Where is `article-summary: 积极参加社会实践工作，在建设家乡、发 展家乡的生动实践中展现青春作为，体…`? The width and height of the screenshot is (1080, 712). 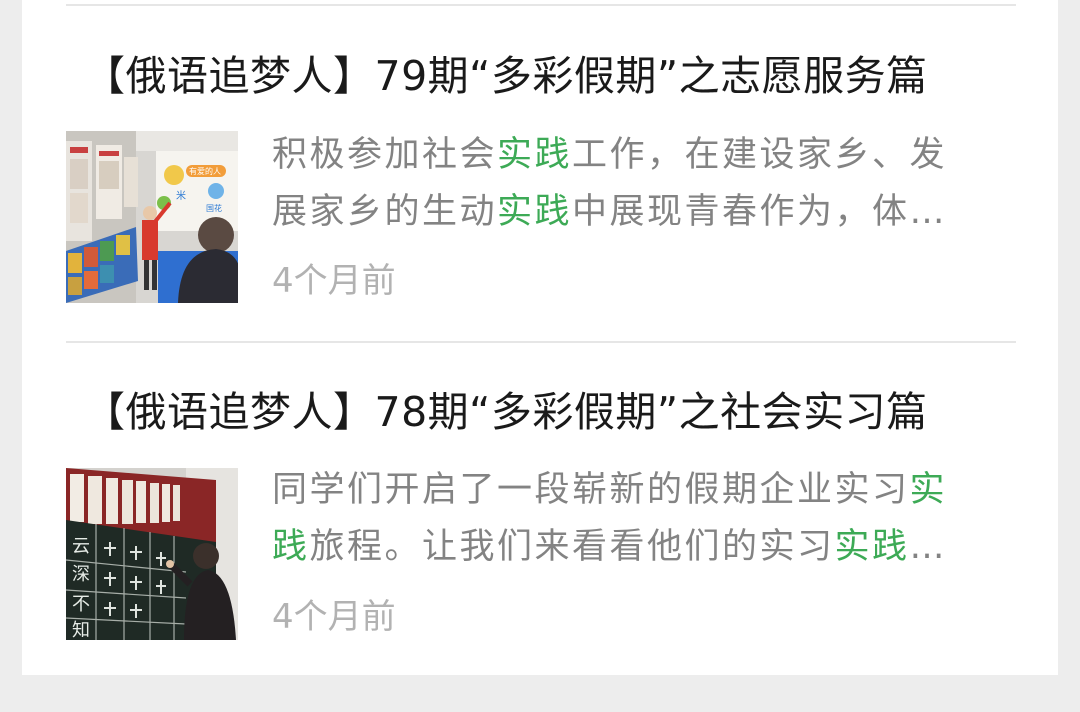 article-summary: 积极参加社会实践工作，在建设家乡、发 展家乡的生动实践中展现青春作为，体… is located at coordinates (636, 193).